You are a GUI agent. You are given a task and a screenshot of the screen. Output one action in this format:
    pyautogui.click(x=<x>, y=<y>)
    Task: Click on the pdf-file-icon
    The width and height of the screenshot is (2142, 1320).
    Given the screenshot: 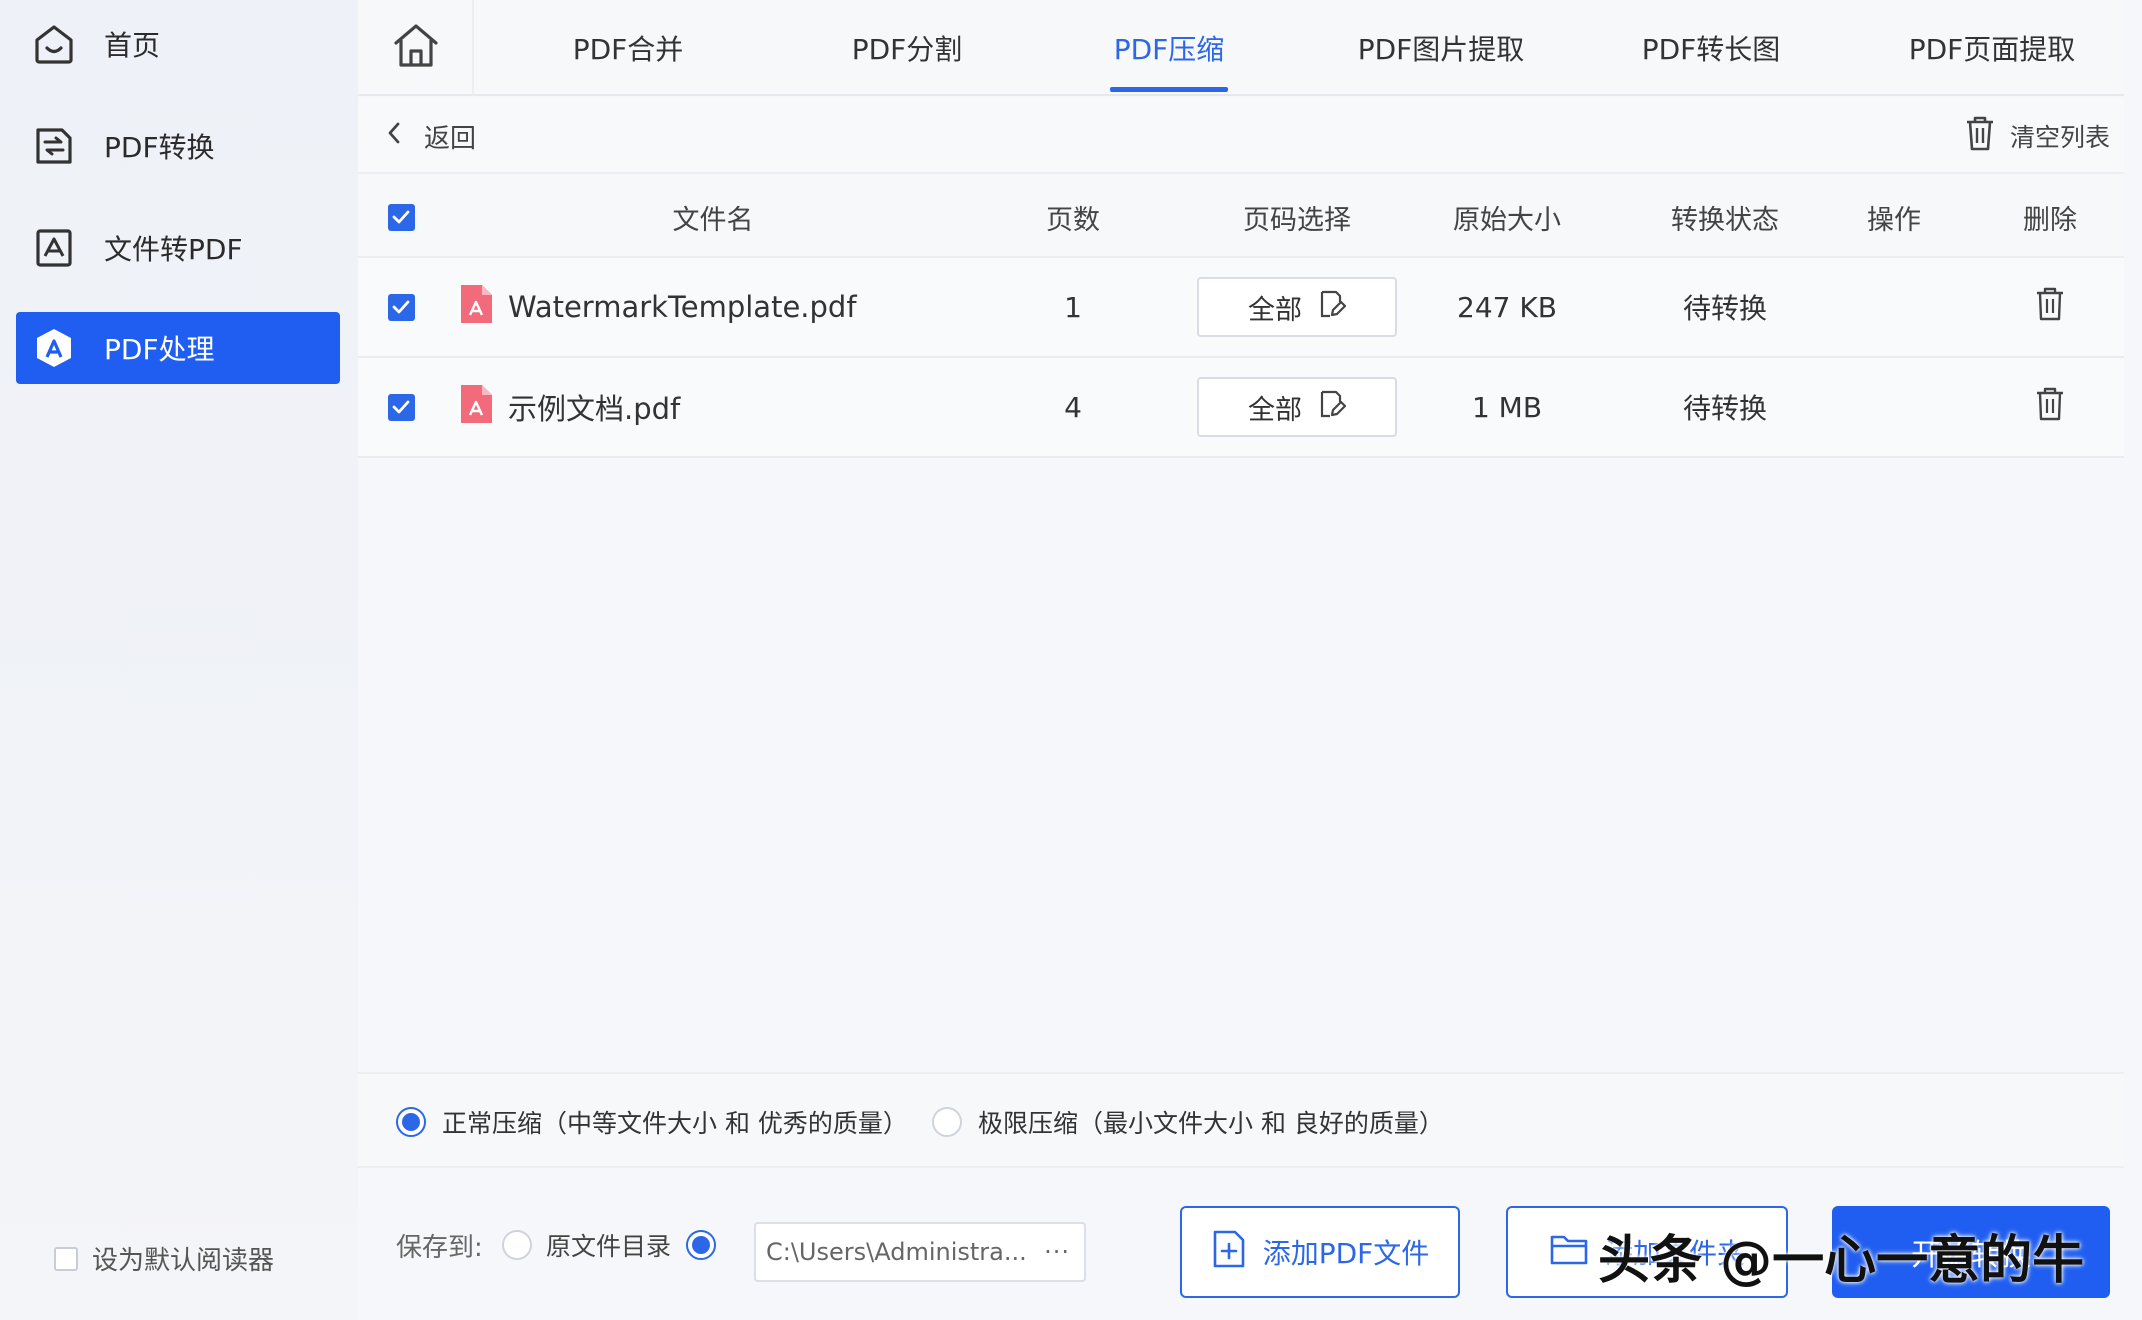 What is the action you would take?
    pyautogui.click(x=476, y=407)
    